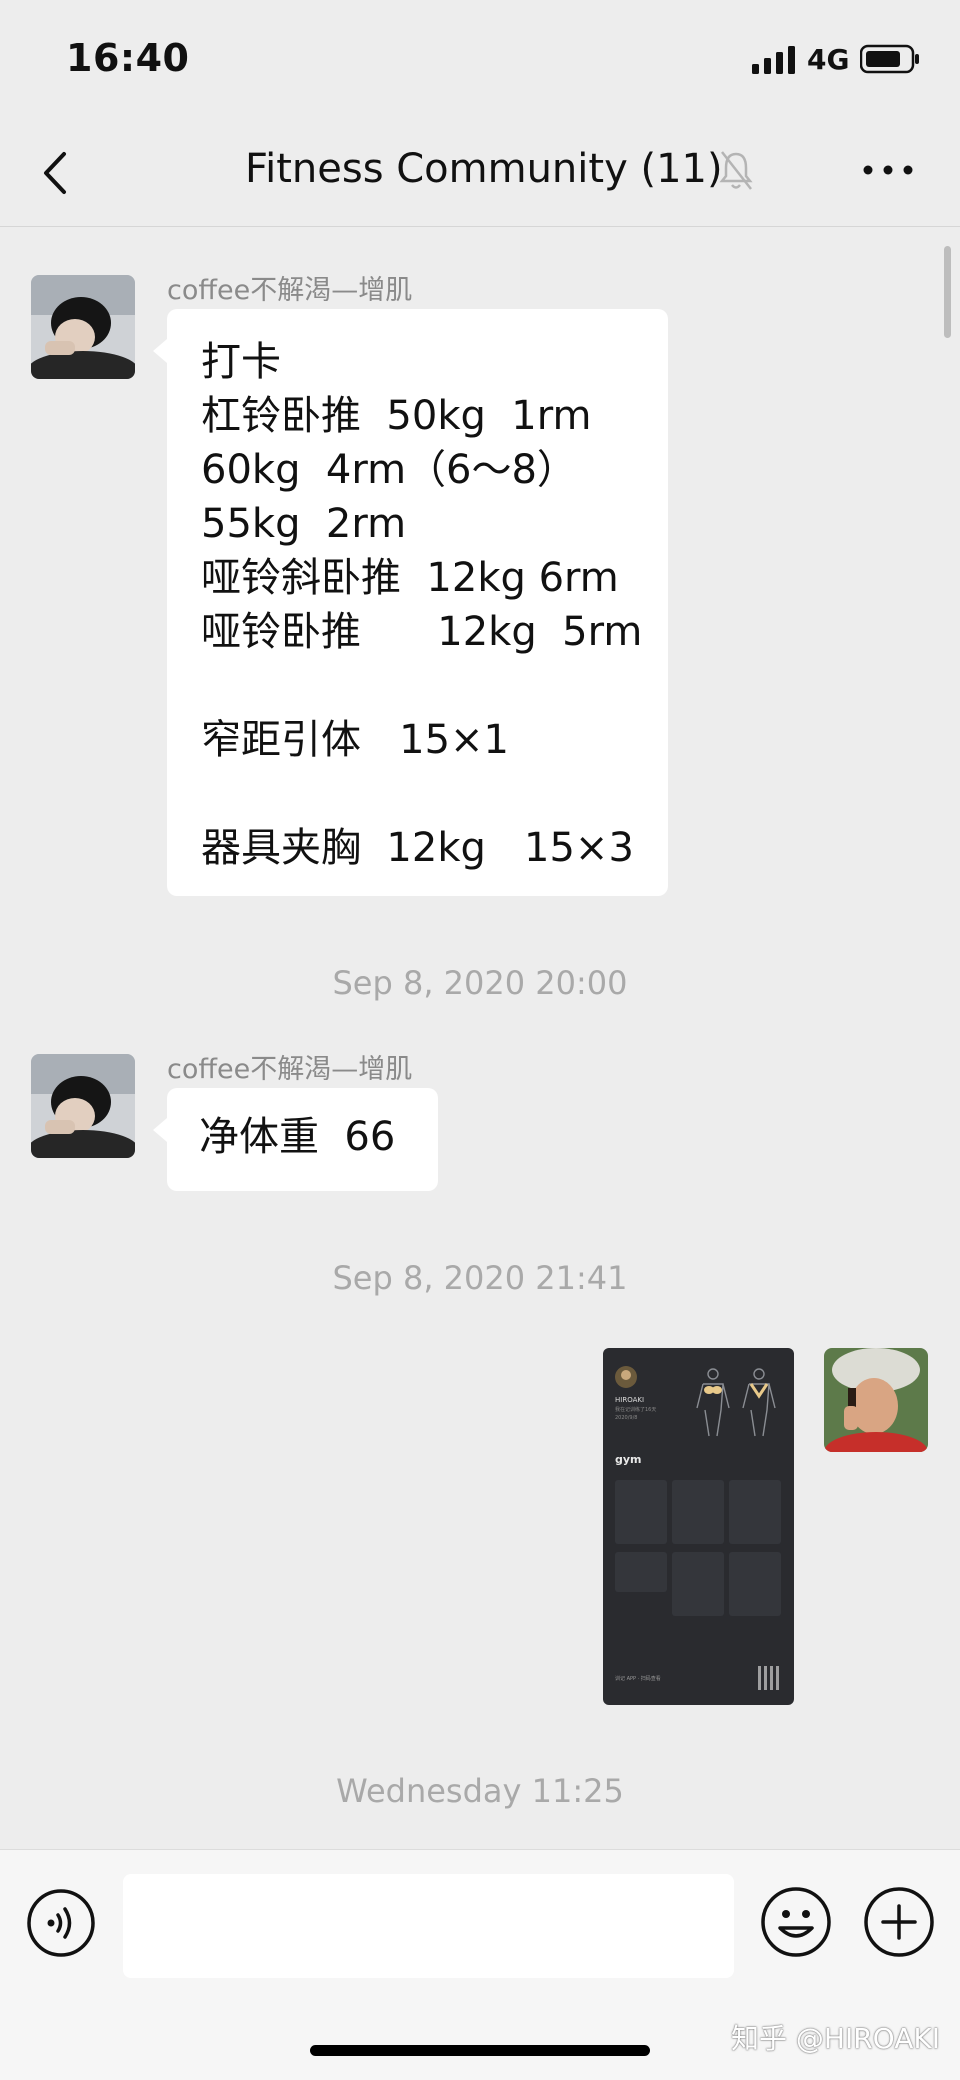 The width and height of the screenshot is (960, 2080). I want to click on card-avatar-icon, so click(626, 1377).